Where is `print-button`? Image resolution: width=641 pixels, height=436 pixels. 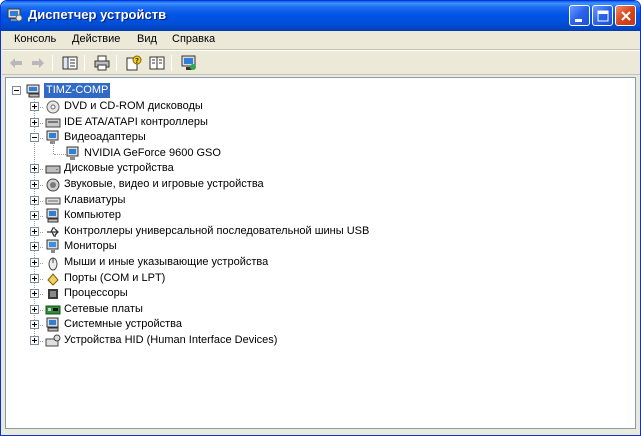 print-button is located at coordinates (102, 63).